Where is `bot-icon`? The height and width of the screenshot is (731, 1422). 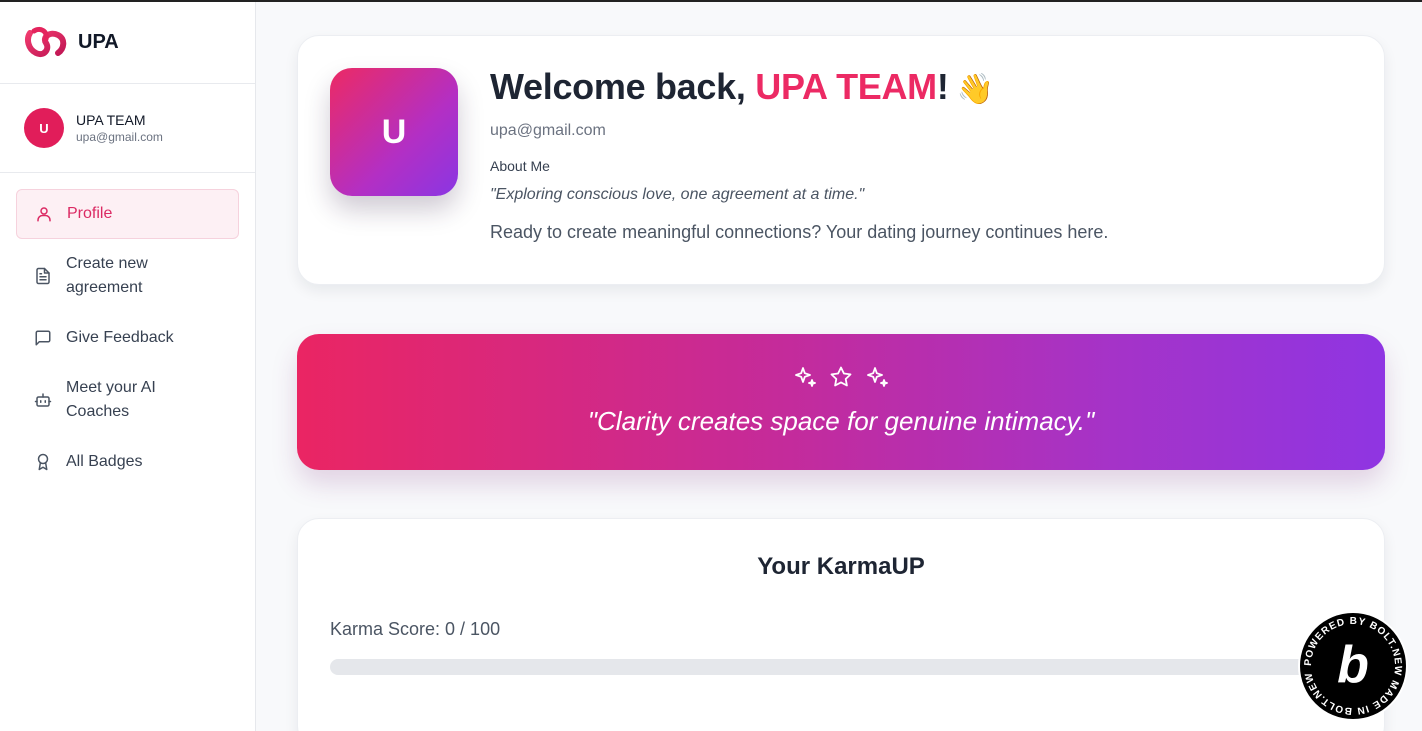
bot-icon is located at coordinates (43, 400).